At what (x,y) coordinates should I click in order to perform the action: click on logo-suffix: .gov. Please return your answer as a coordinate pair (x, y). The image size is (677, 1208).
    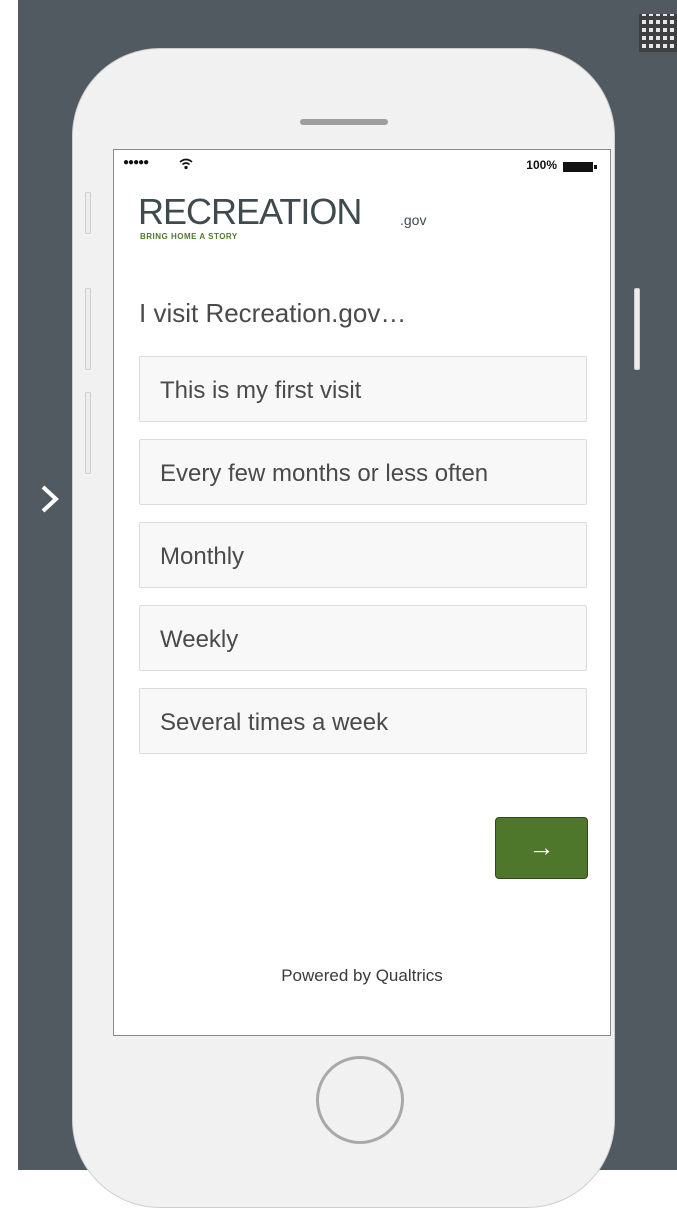
    Looking at the image, I should click on (413, 220).